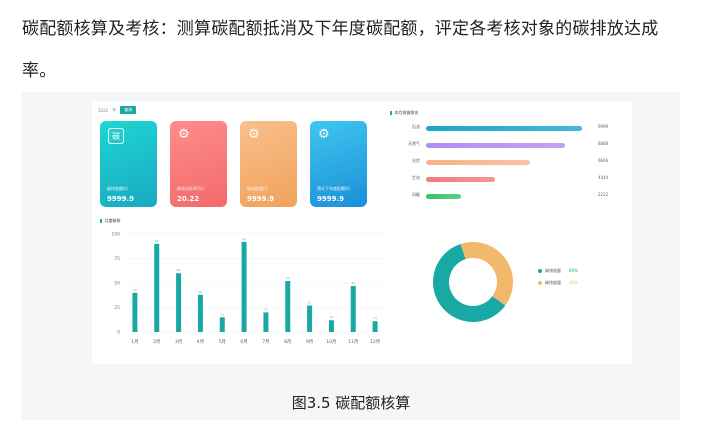  Describe the element at coordinates (309, 342) in the screenshot. I see `x-tick-label: 9月` at that location.